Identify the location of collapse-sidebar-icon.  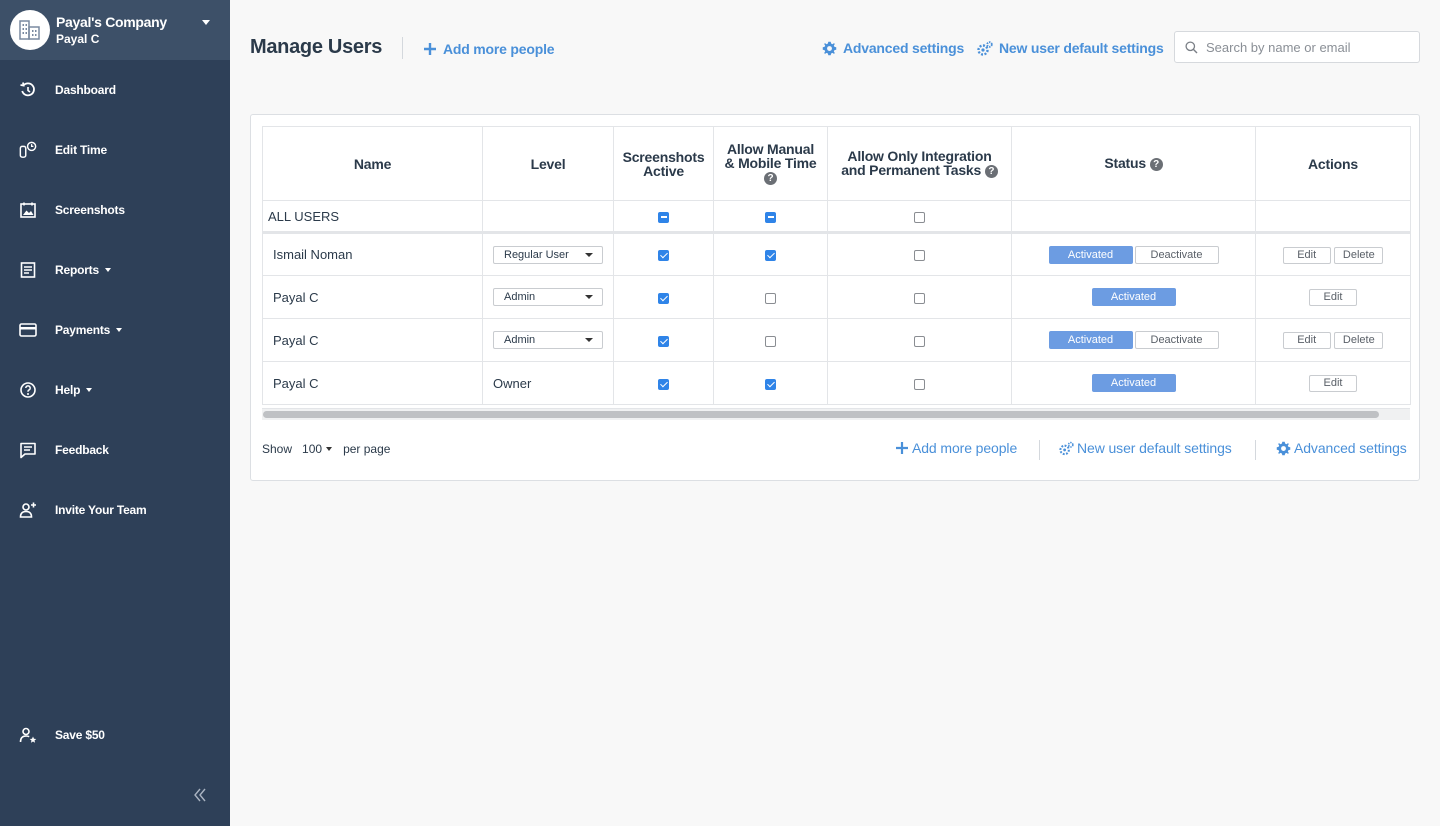
(200, 795).